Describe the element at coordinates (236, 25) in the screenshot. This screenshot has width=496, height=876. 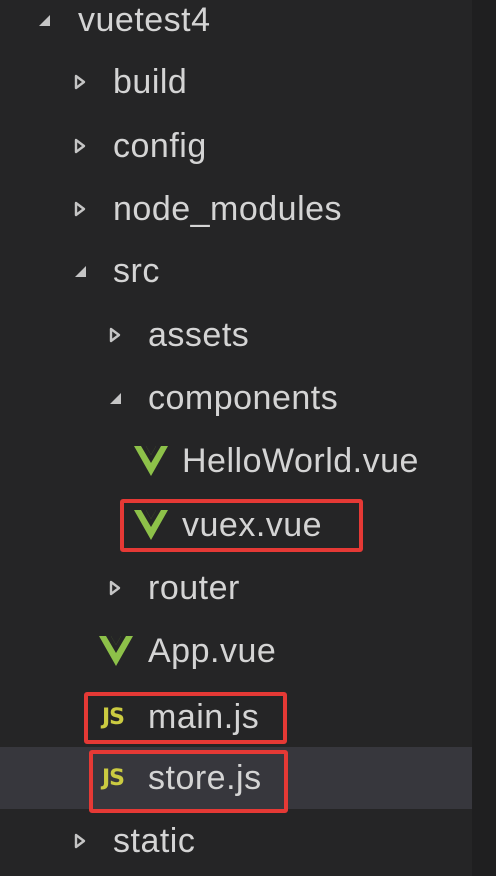
I see `tree-item-vuetest4: vuetest4` at that location.